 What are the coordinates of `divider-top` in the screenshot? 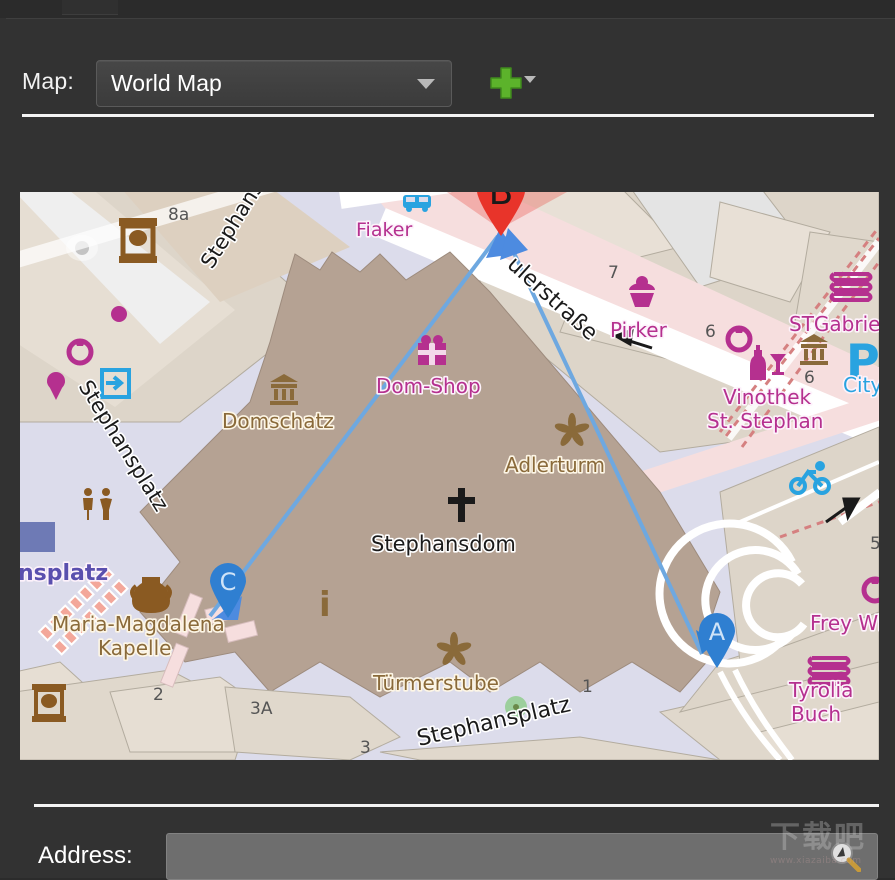 It's located at (448, 115).